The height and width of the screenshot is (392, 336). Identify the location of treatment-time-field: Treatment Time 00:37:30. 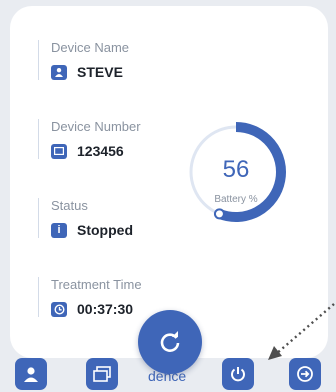
(90, 297).